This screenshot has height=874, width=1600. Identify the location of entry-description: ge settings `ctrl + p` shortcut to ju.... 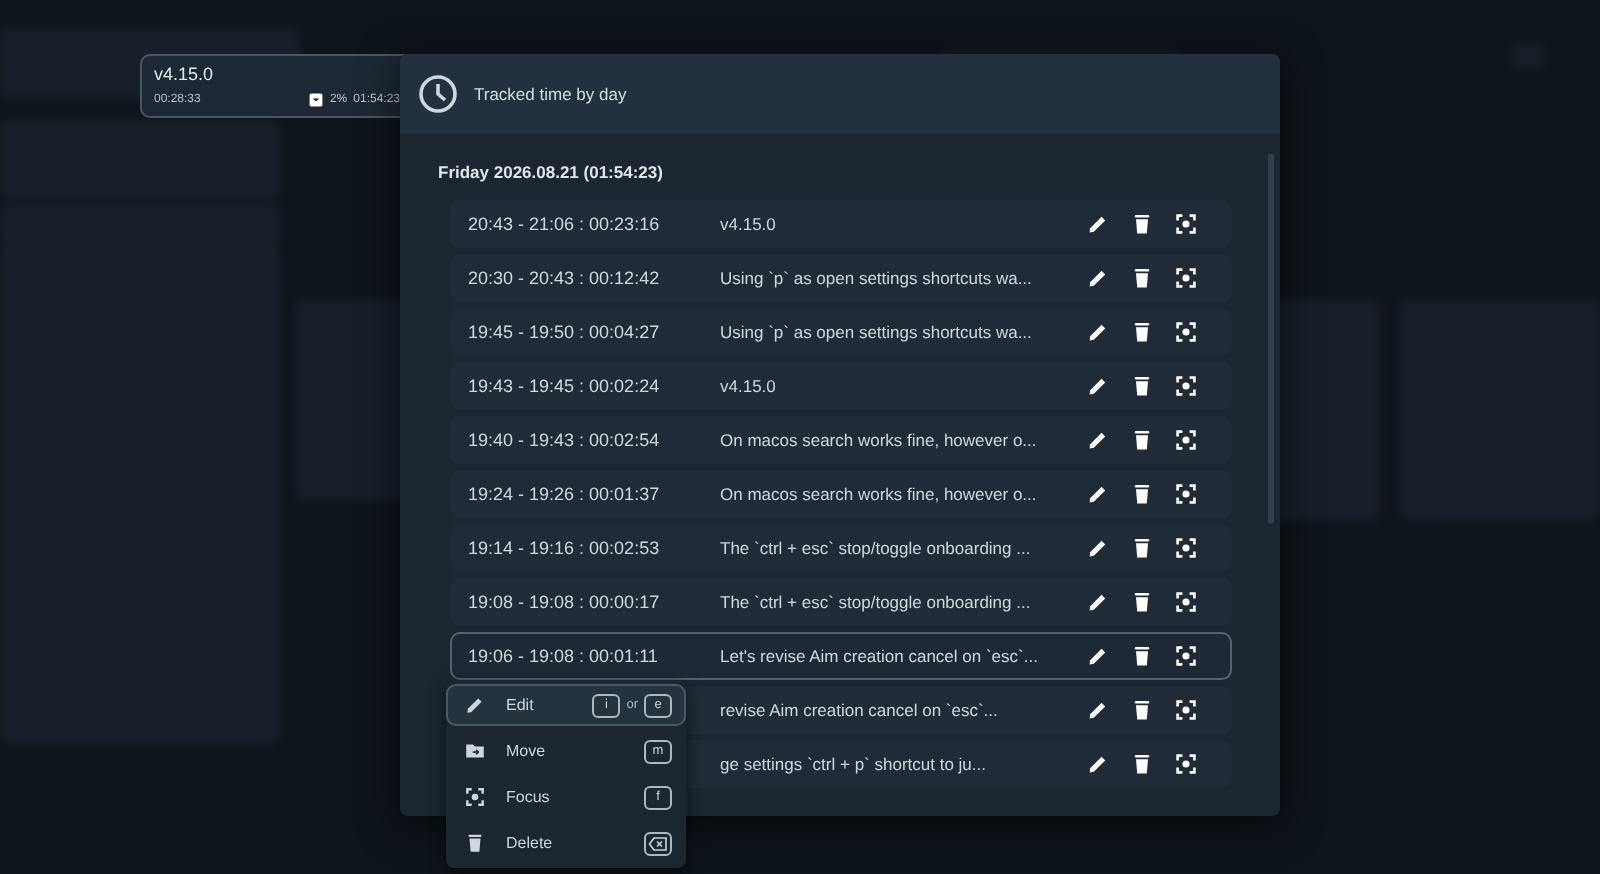
(854, 764).